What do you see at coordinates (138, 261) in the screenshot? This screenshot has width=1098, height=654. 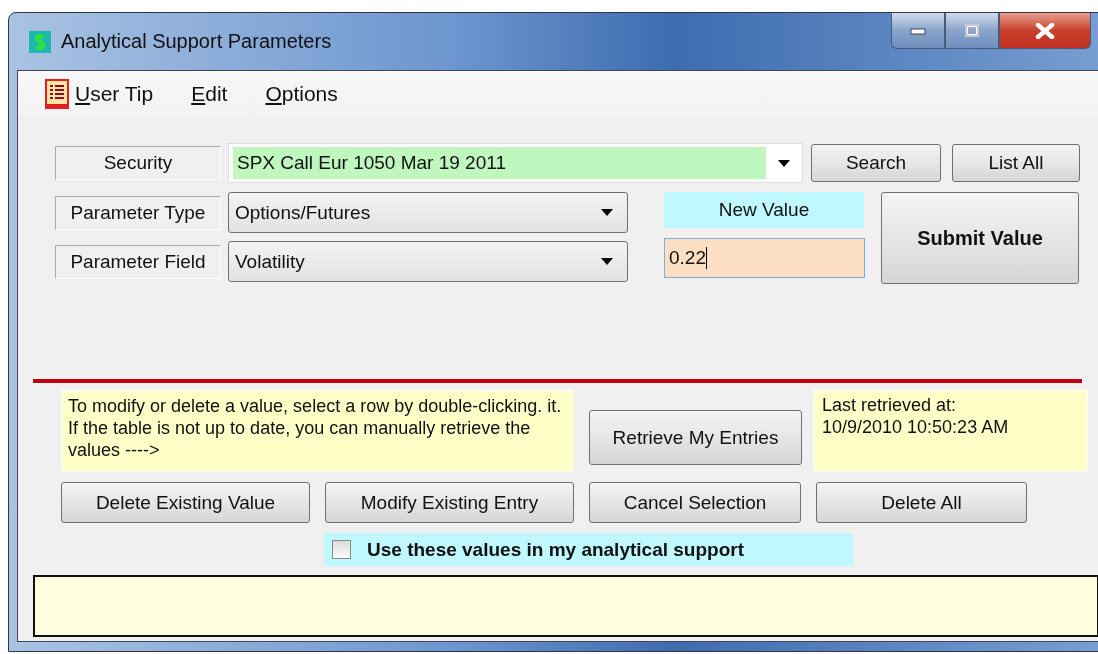 I see `parameter-label: Parameter Field` at bounding box center [138, 261].